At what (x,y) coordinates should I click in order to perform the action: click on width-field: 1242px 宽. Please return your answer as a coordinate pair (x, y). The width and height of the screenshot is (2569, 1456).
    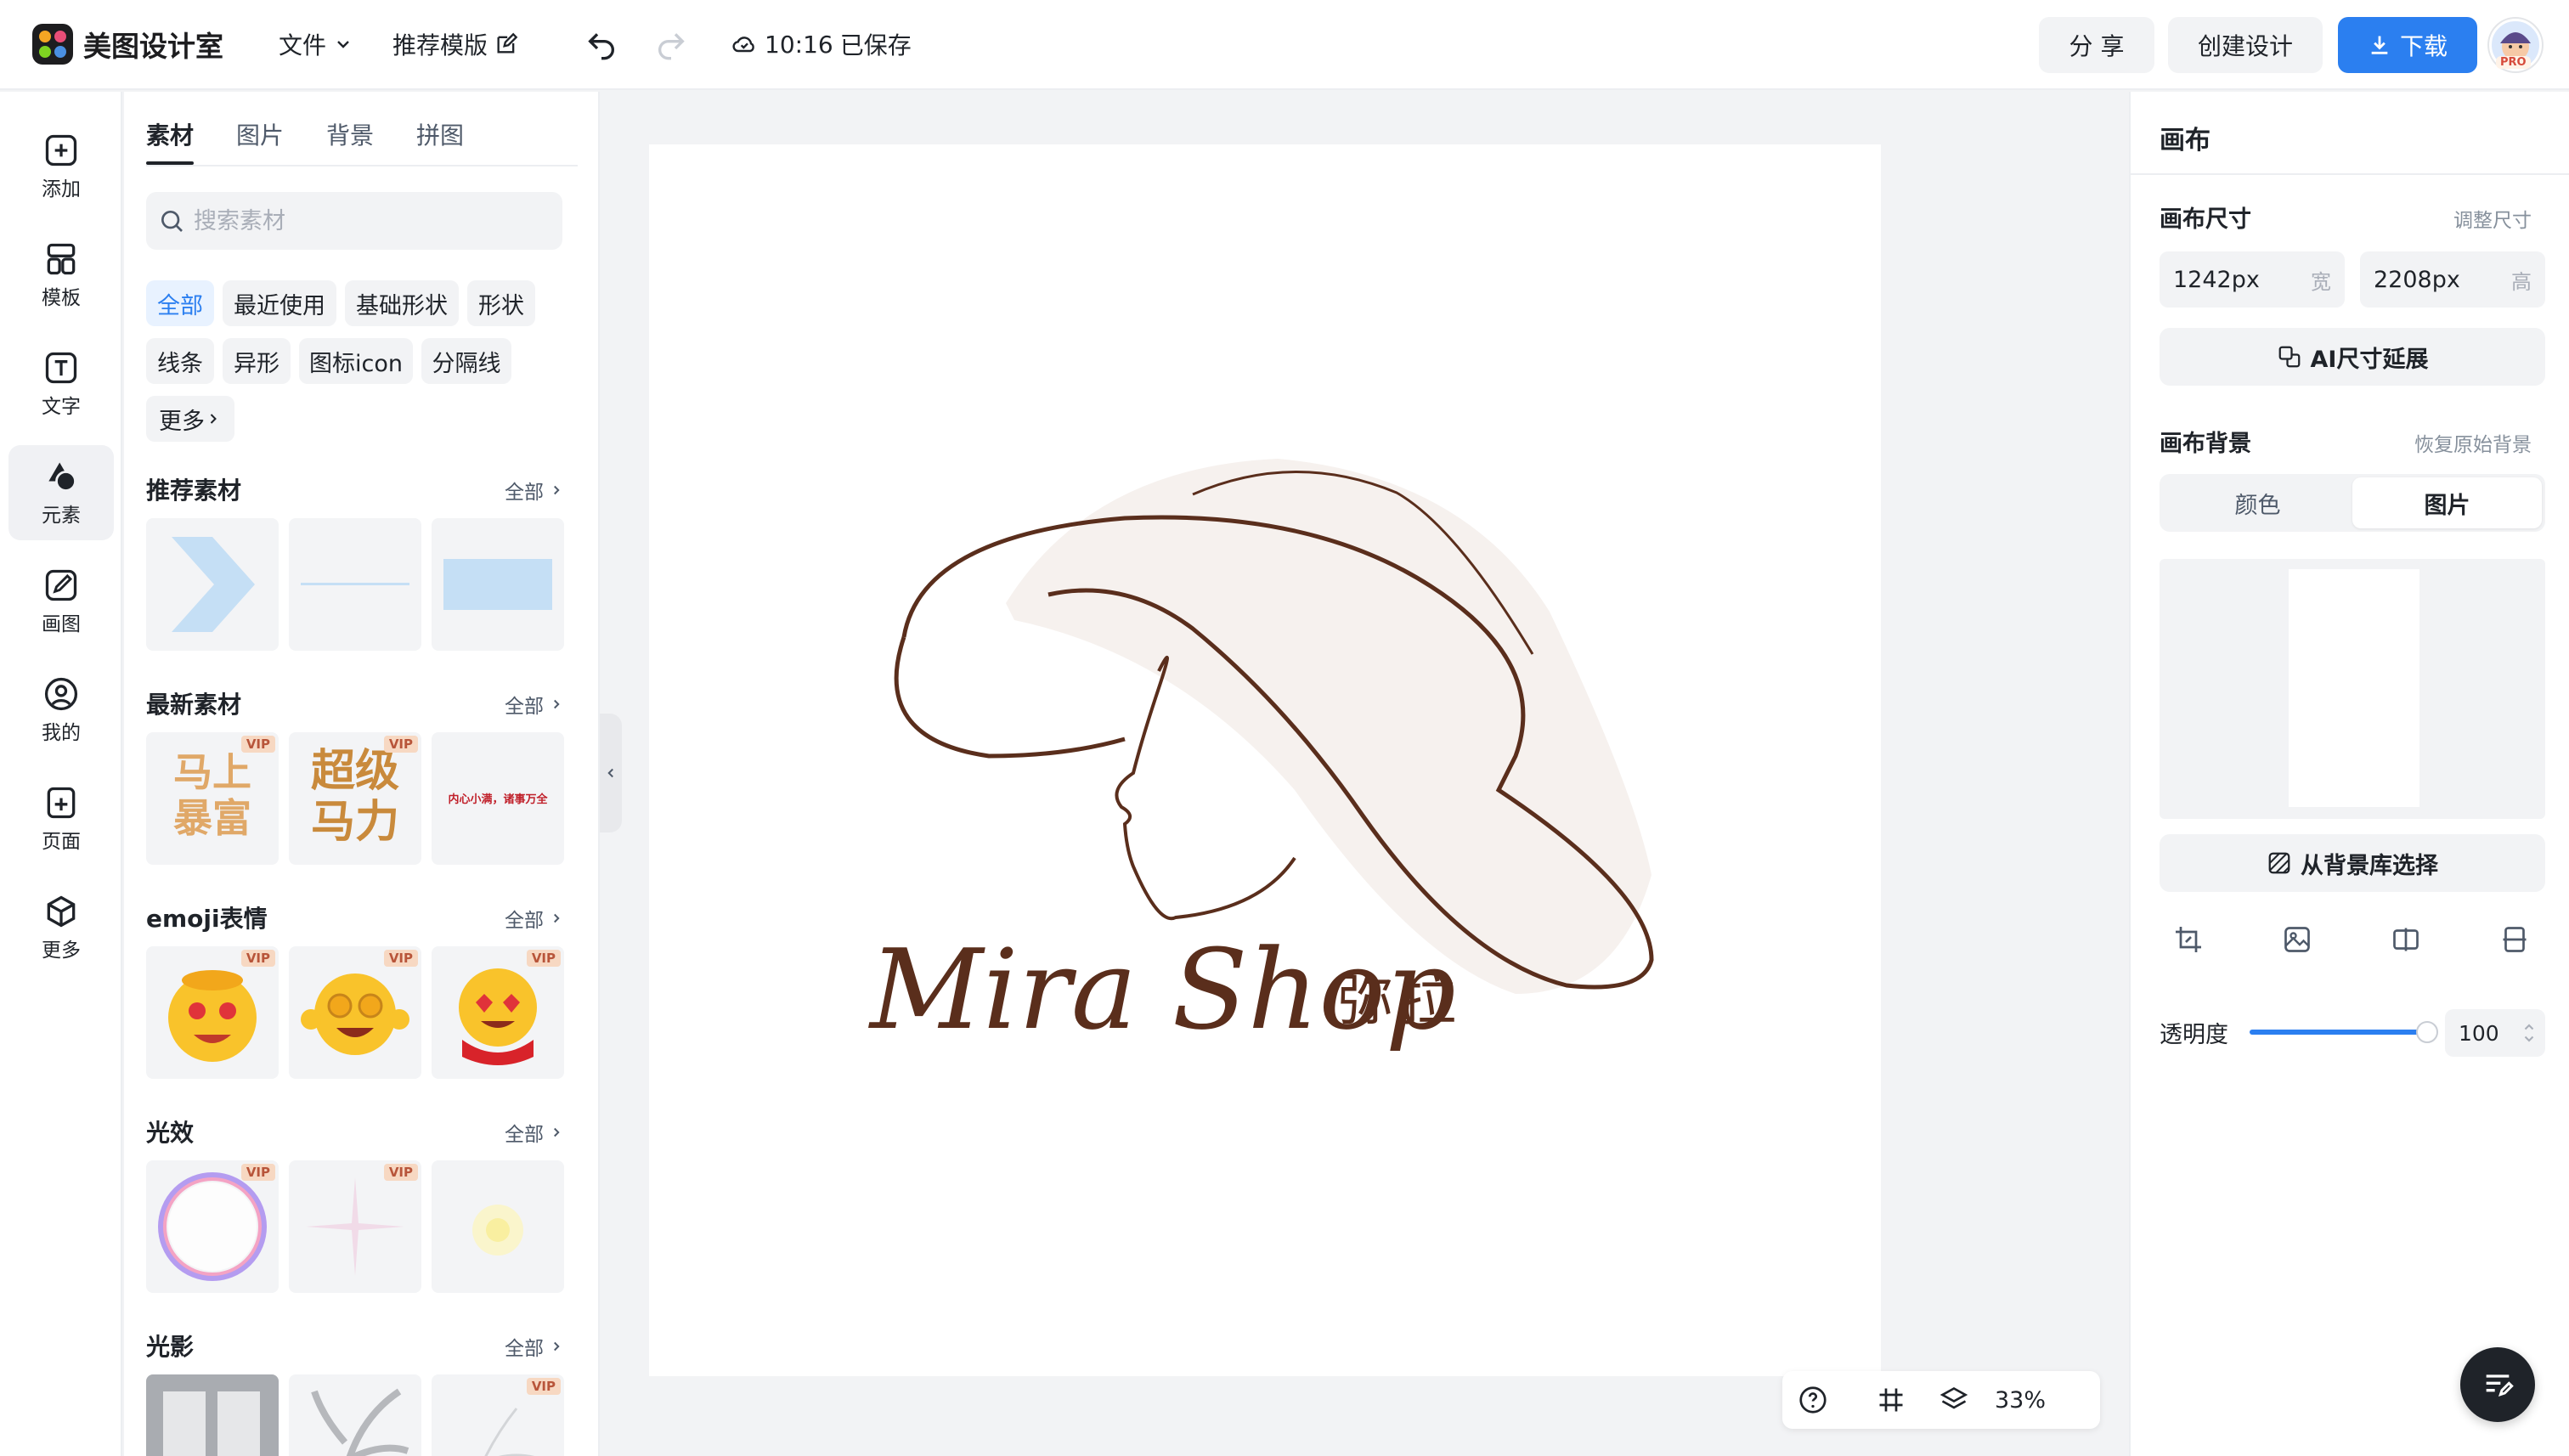
    Looking at the image, I should click on (2252, 279).